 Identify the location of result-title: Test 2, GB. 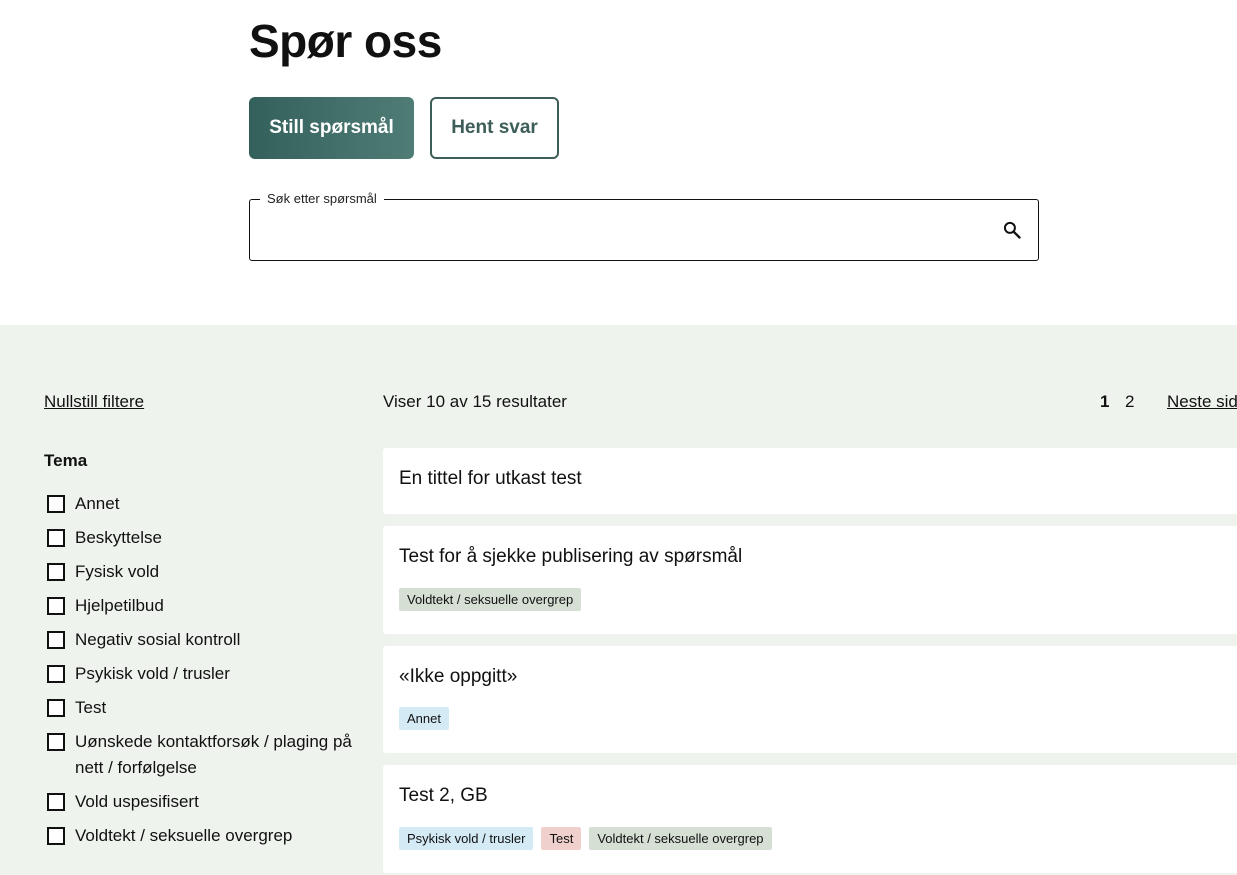
(443, 796).